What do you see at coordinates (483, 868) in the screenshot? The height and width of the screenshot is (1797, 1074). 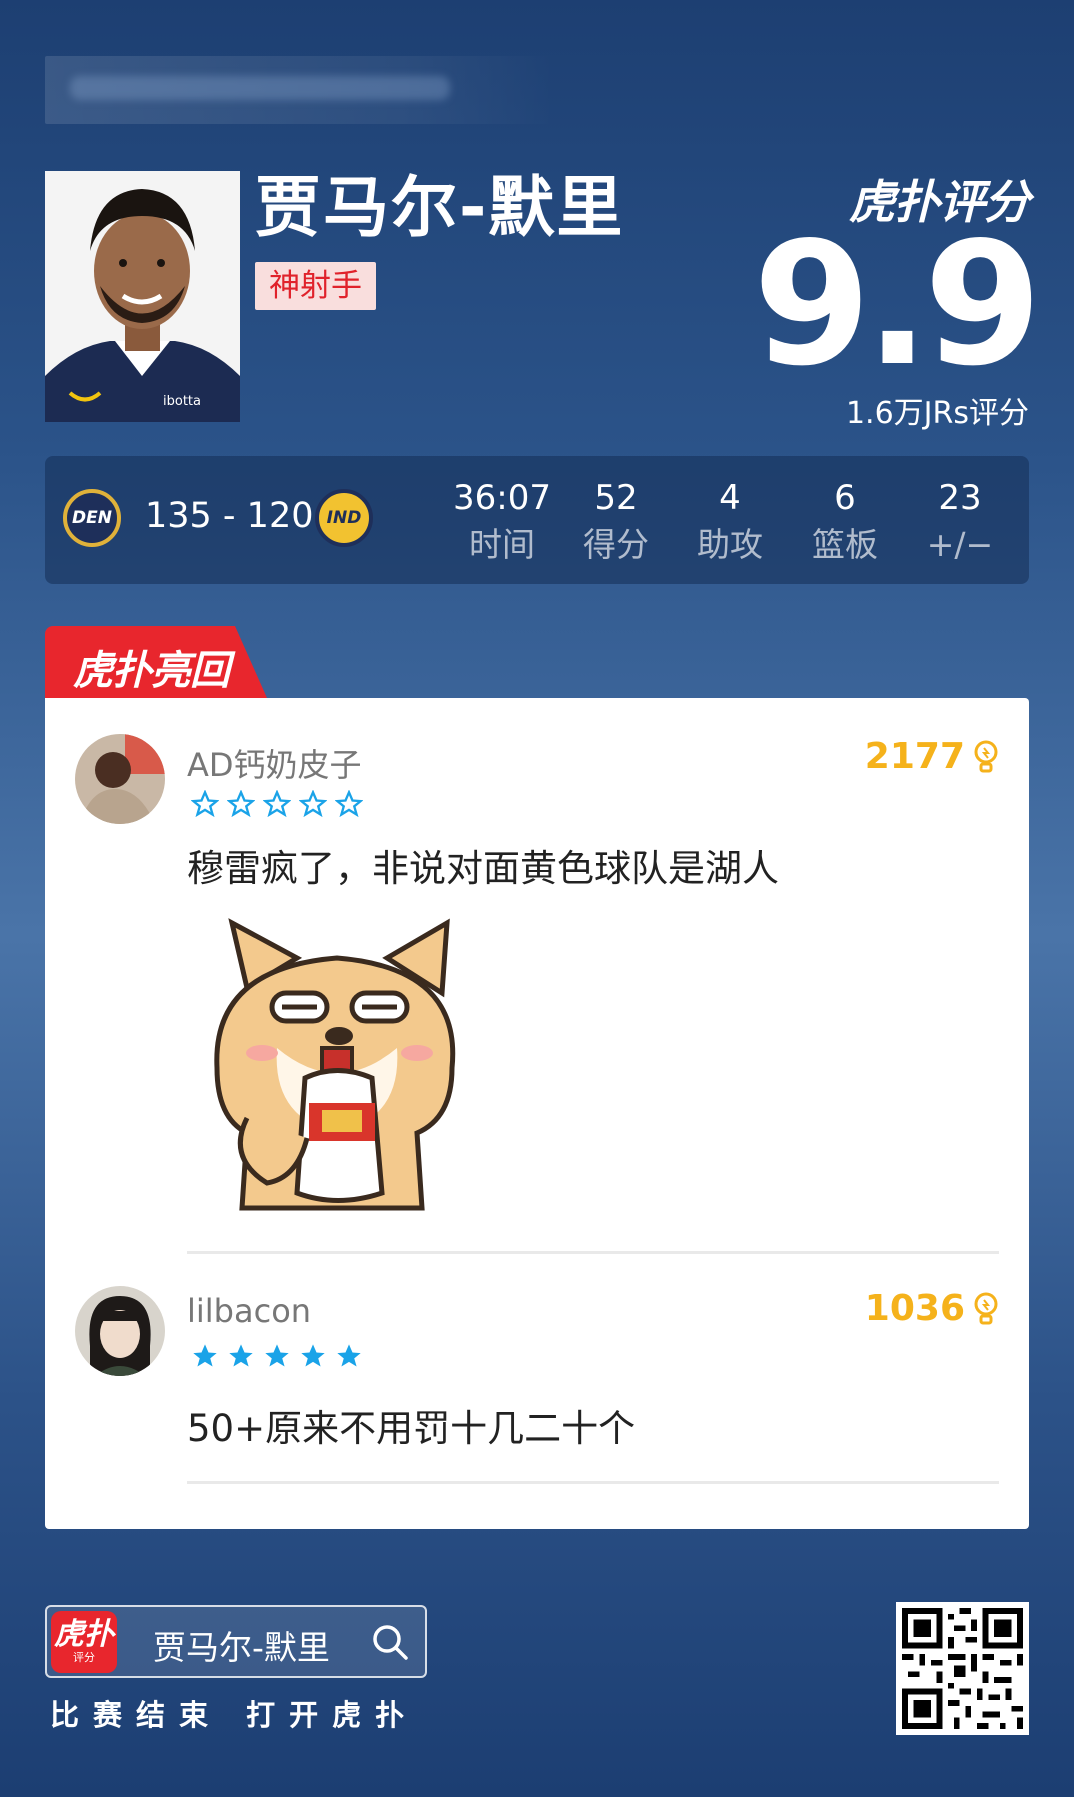 I see `comment-text: 穆雷疯了，非说对面黄色球队是湖人` at bounding box center [483, 868].